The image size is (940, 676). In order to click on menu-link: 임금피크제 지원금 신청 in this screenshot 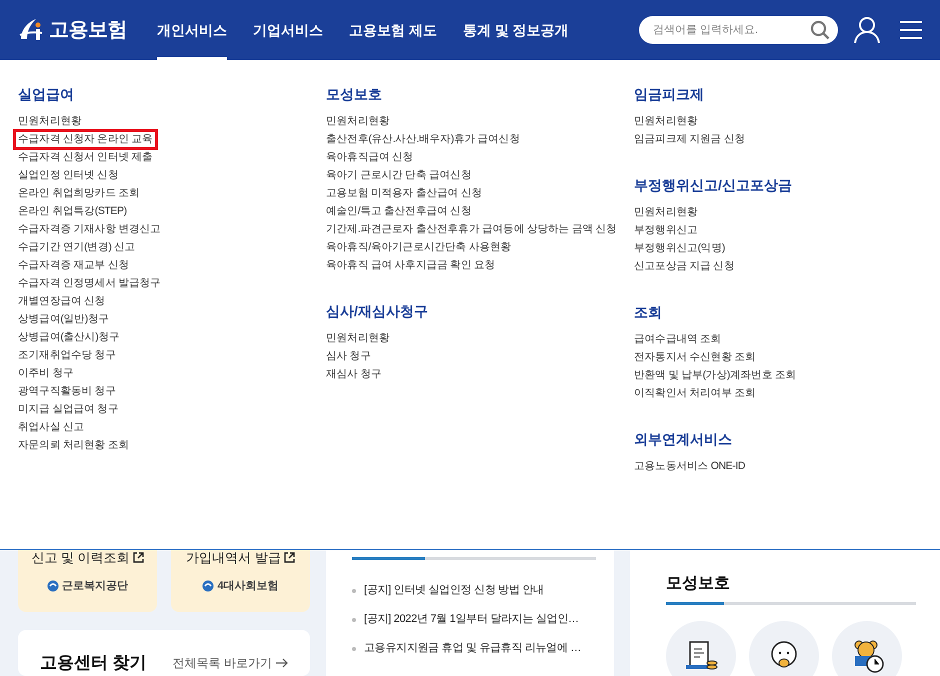, I will do `click(690, 139)`.